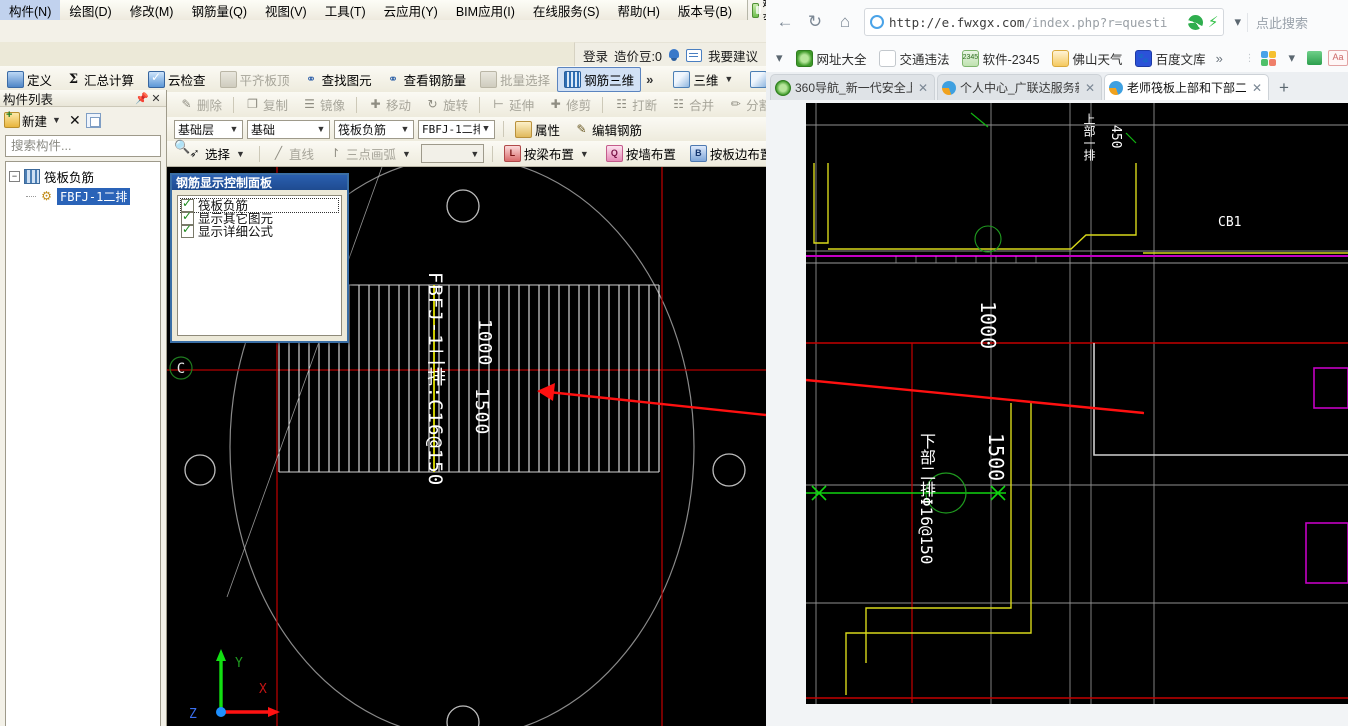 The image size is (1348, 726). What do you see at coordinates (399, 106) in the screenshot?
I see `move-label: 移动` at bounding box center [399, 106].